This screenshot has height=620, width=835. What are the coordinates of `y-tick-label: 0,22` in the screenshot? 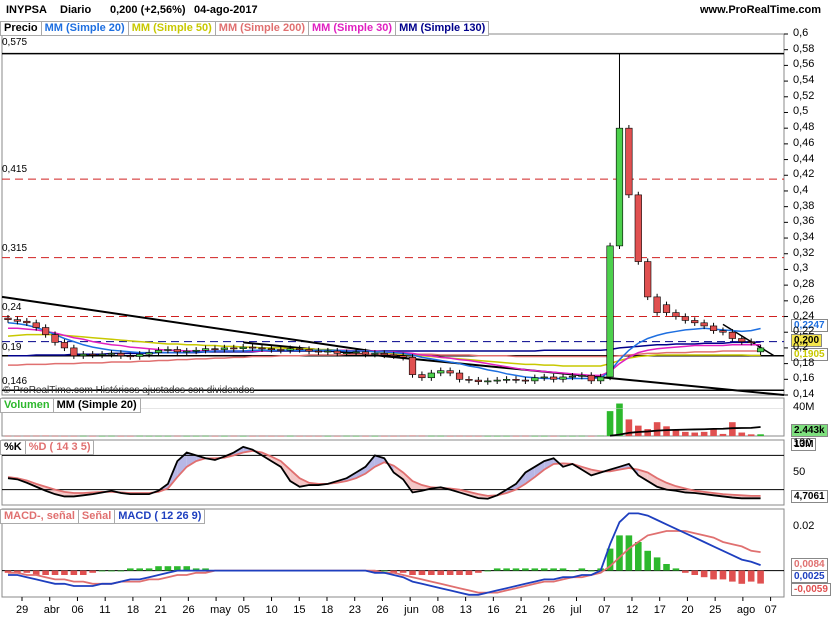 It's located at (804, 331).